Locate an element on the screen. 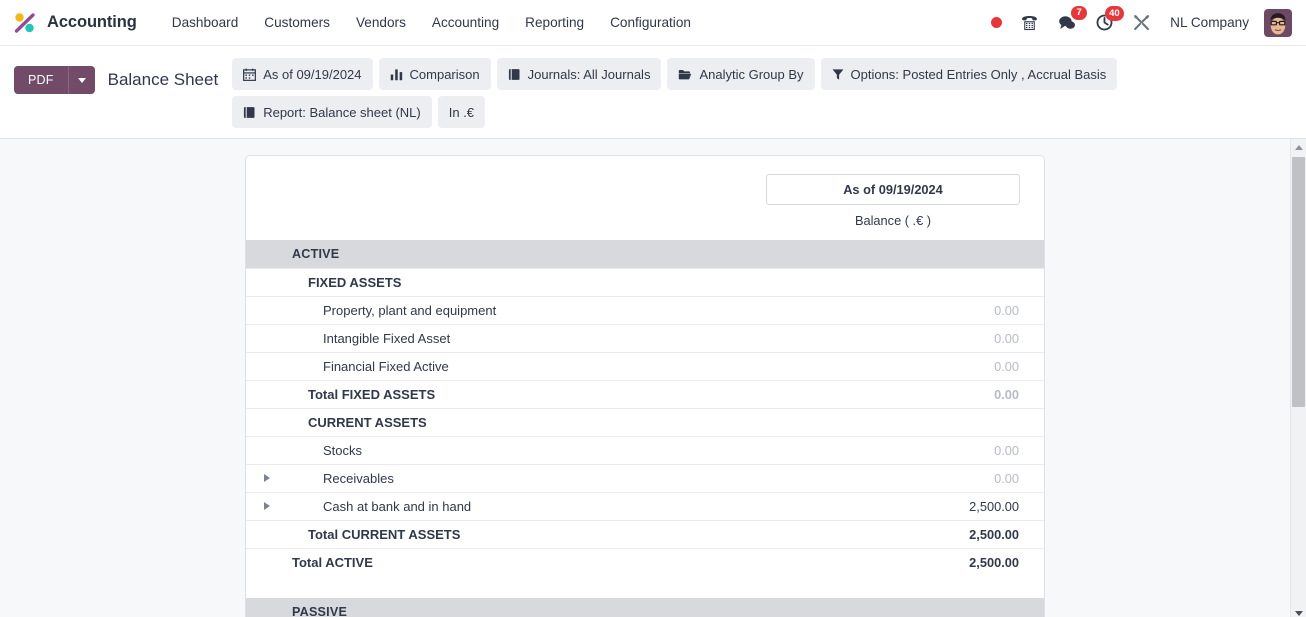  table-row: Intangible Fixed Asset 0.00 is located at coordinates (645, 338).